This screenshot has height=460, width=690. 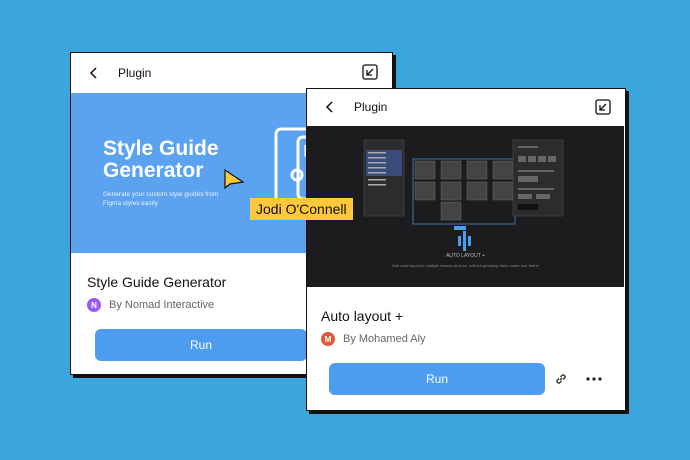 What do you see at coordinates (465, 256) in the screenshot?
I see `banner-text: AUTO LAYOUT +` at bounding box center [465, 256].